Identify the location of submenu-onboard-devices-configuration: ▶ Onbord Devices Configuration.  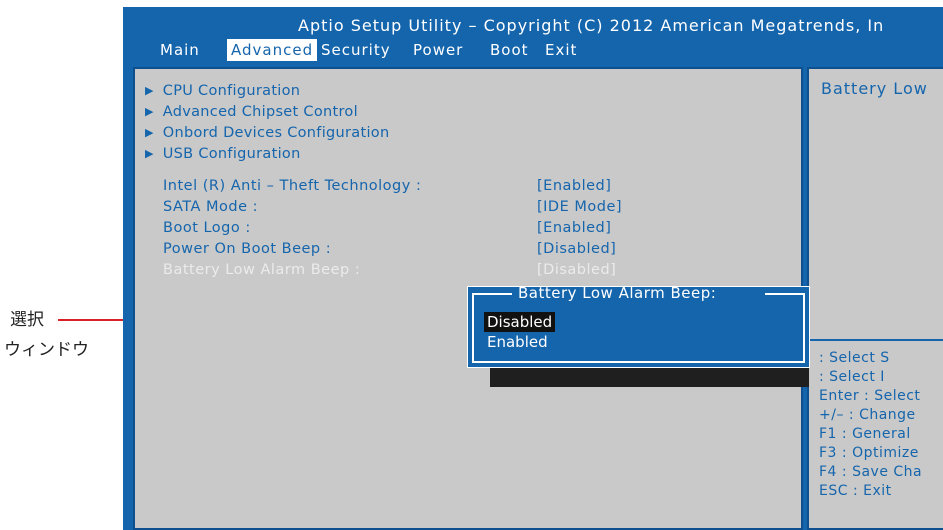
(267, 133).